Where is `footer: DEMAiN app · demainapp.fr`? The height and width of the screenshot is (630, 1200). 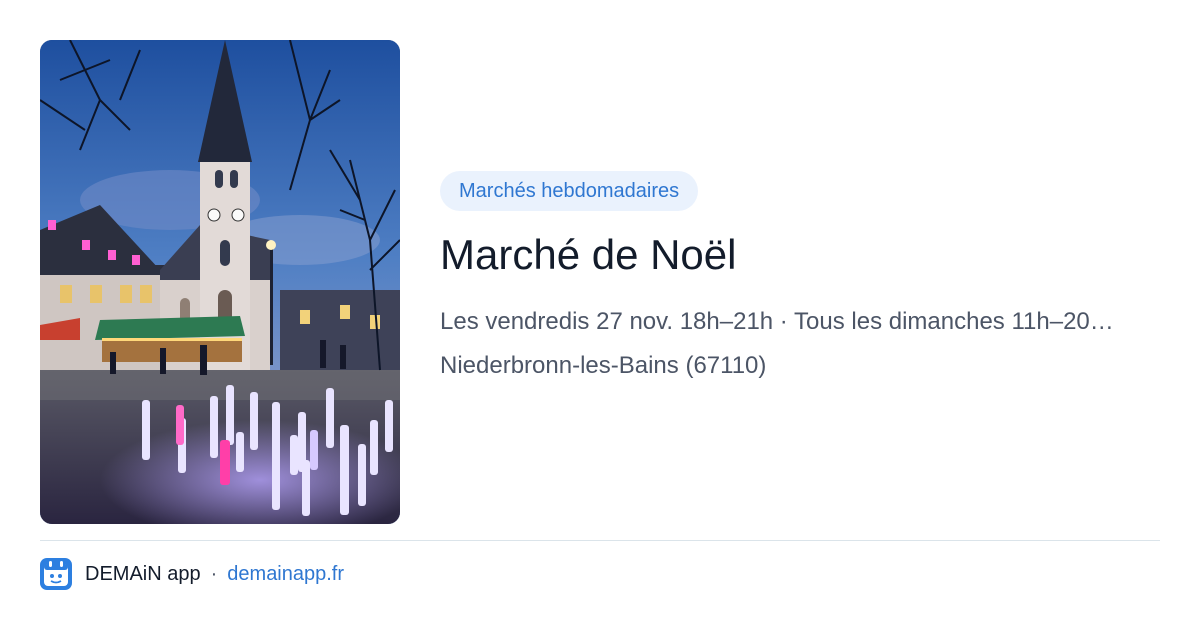 footer: DEMAiN app · demainapp.fr is located at coordinates (192, 574).